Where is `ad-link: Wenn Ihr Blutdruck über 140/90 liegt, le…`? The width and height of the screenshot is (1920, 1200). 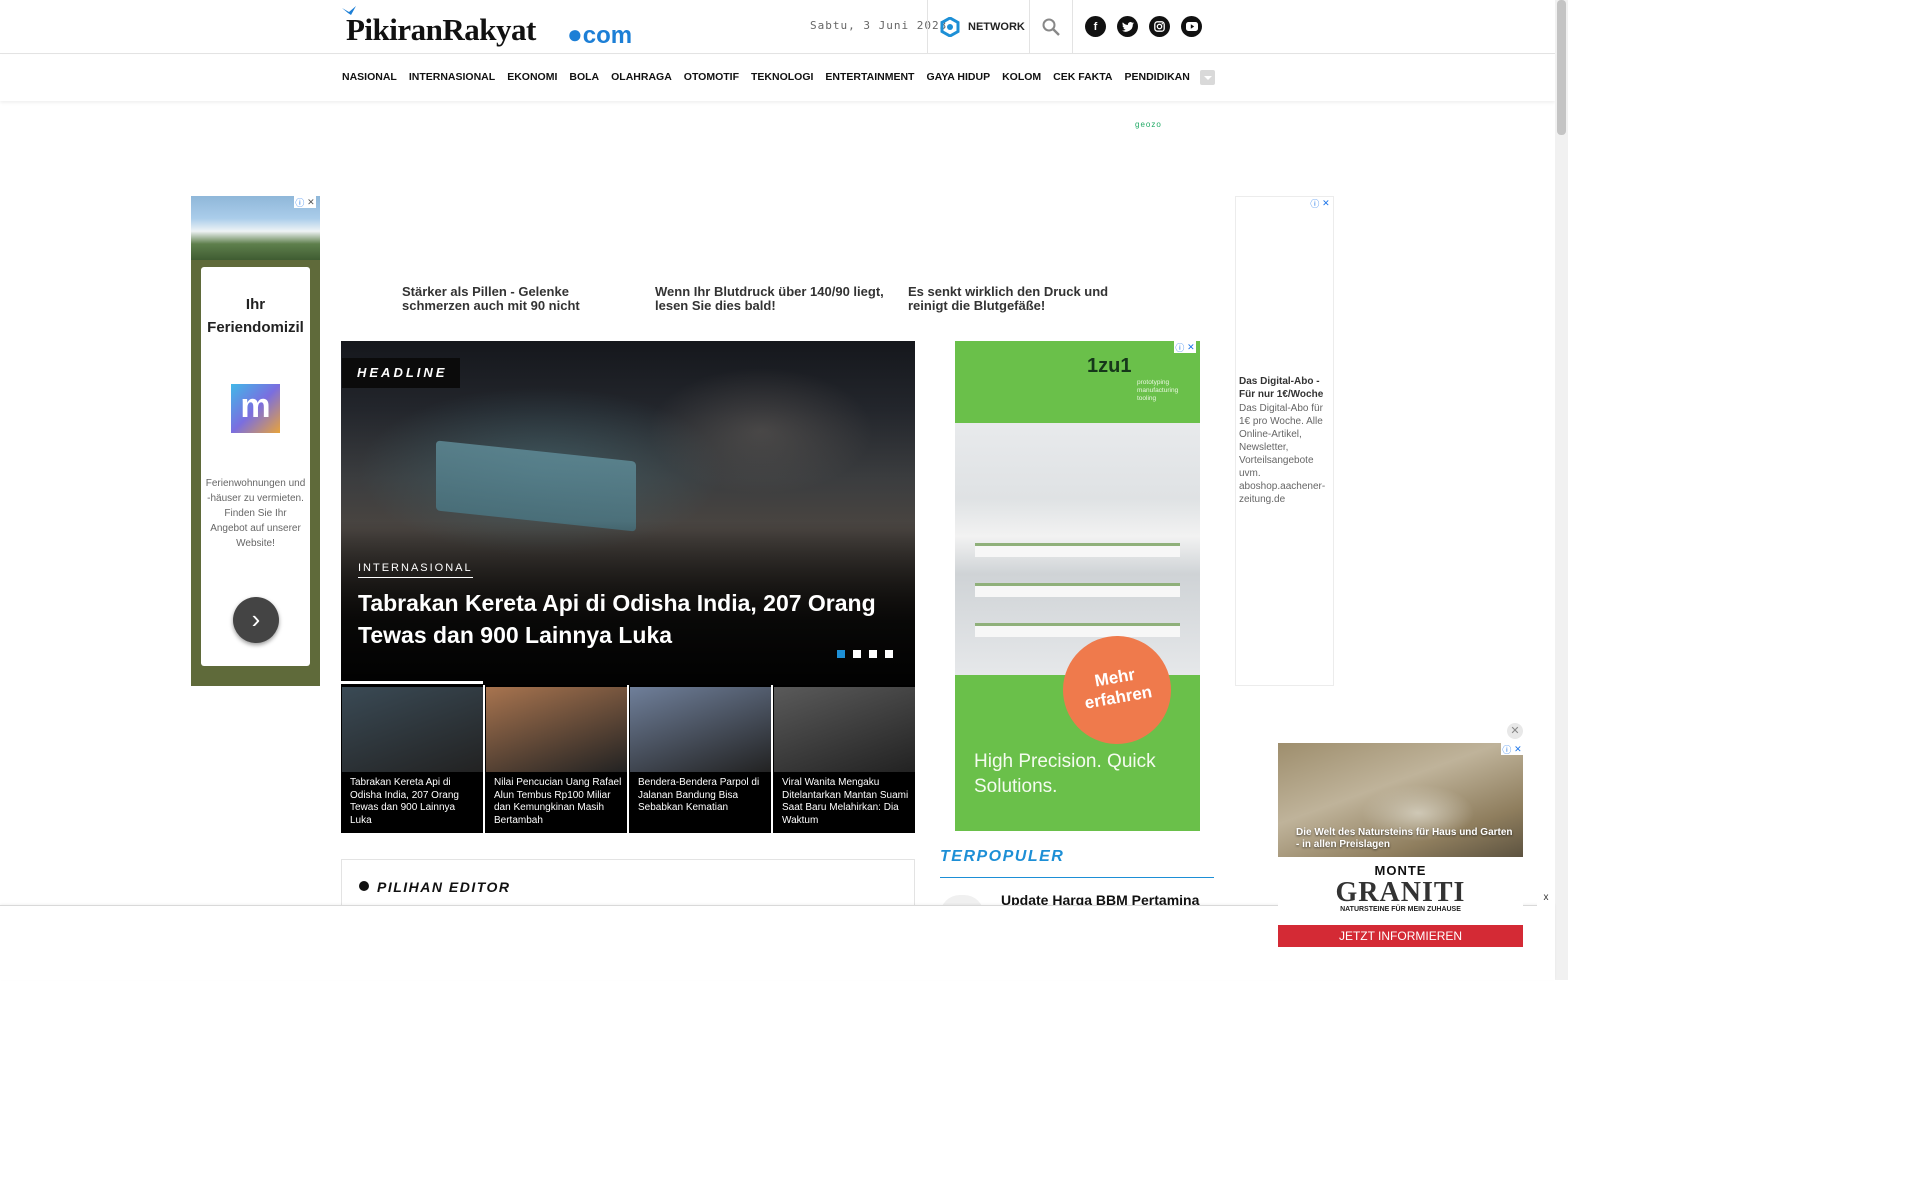 ad-link: Wenn Ihr Blutdruck über 140/90 liegt, le… is located at coordinates (772, 299).